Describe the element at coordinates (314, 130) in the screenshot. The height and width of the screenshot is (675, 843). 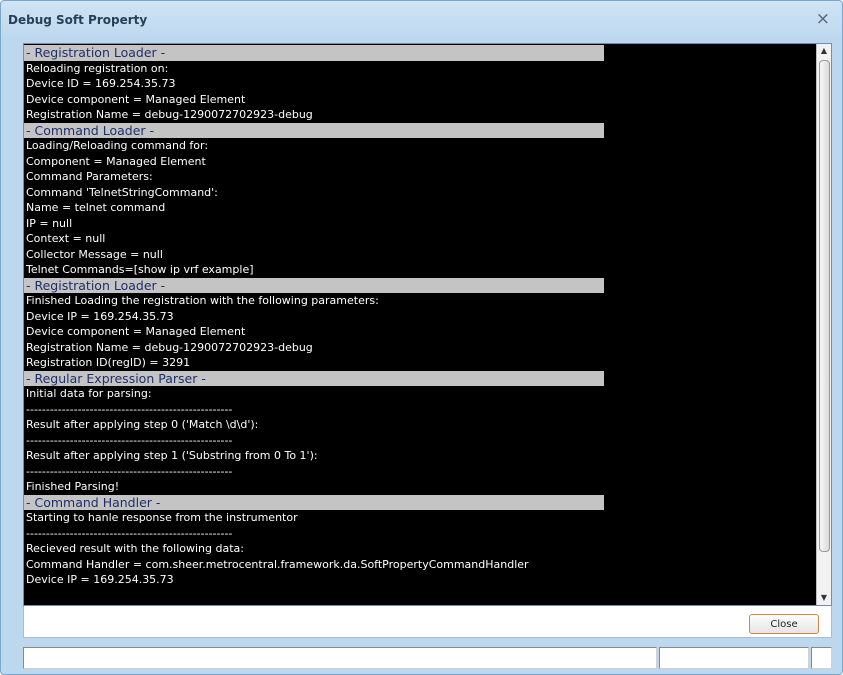
I see `section-header: - Command Loader -` at that location.